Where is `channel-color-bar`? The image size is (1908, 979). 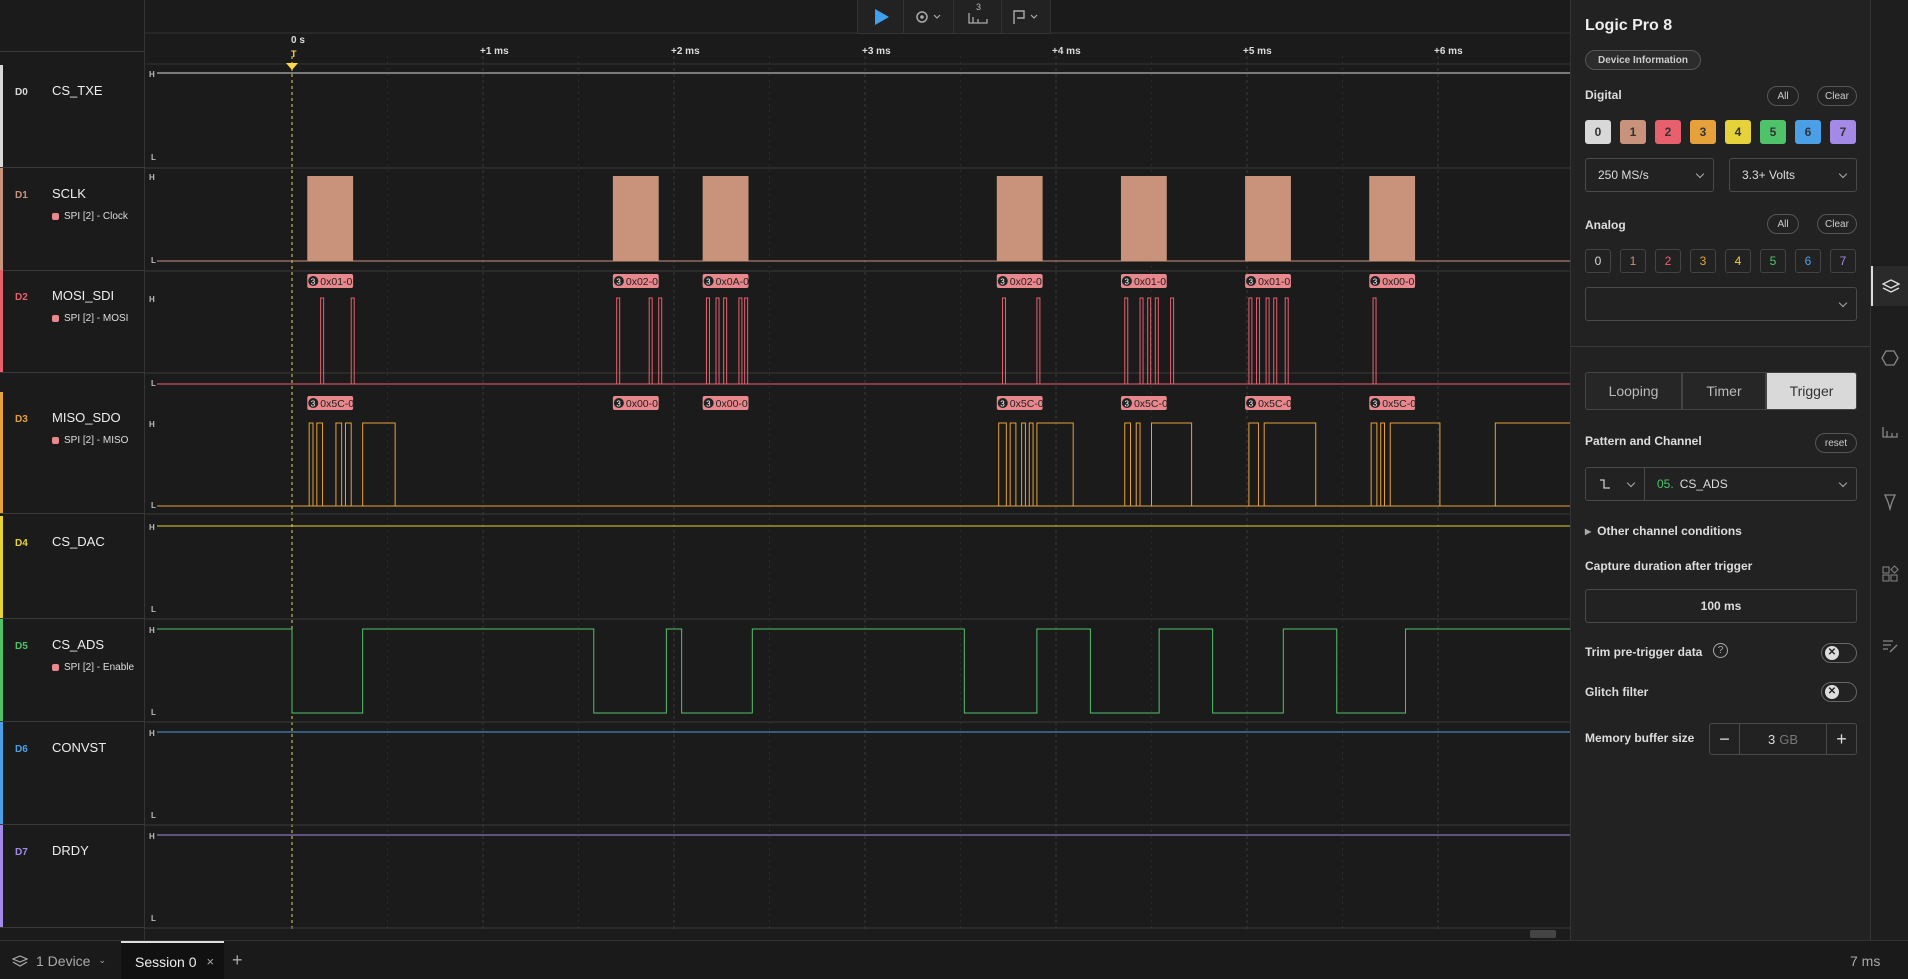
channel-color-bar is located at coordinates (1, 116).